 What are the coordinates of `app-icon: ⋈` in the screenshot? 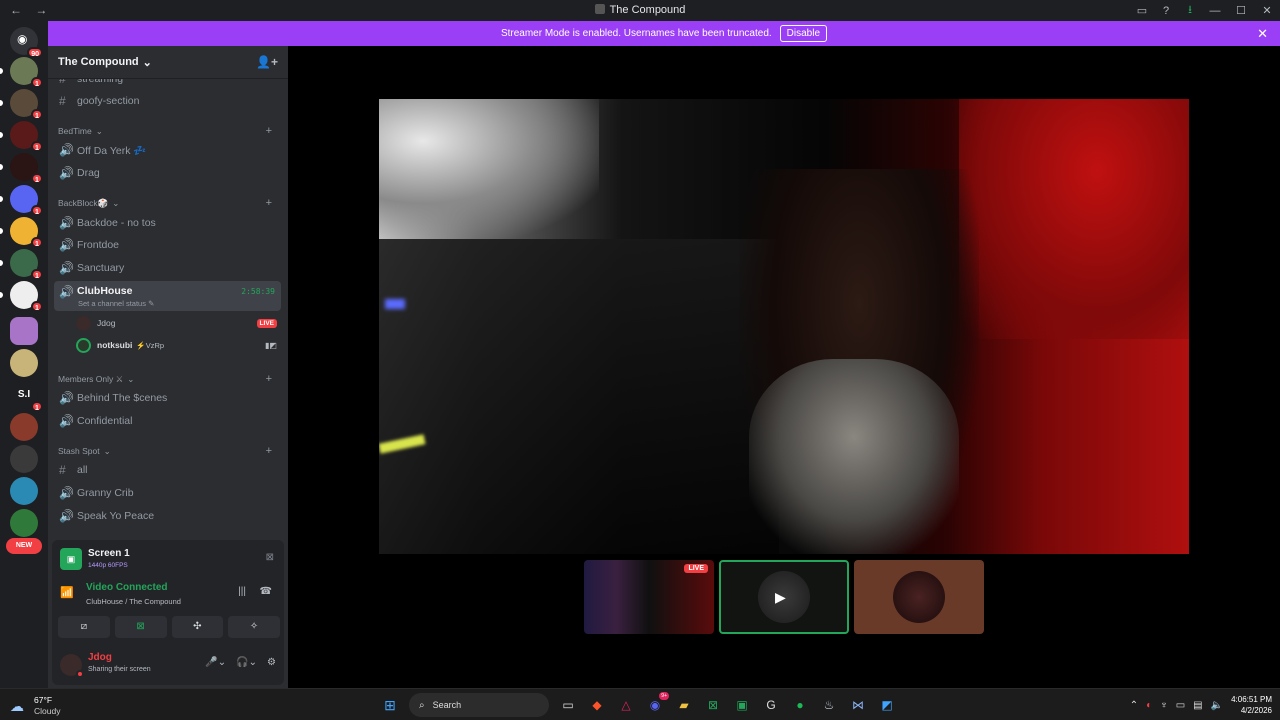 It's located at (858, 705).